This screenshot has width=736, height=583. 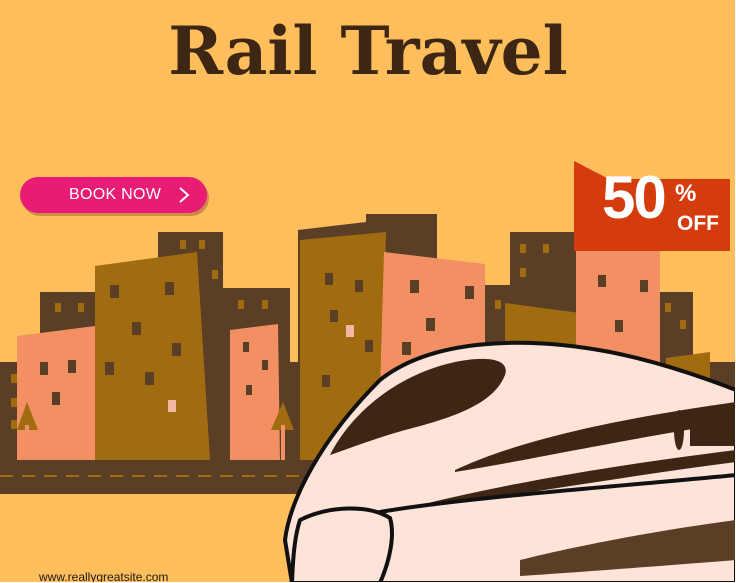 I want to click on discount-off-label: OFF, so click(x=698, y=223).